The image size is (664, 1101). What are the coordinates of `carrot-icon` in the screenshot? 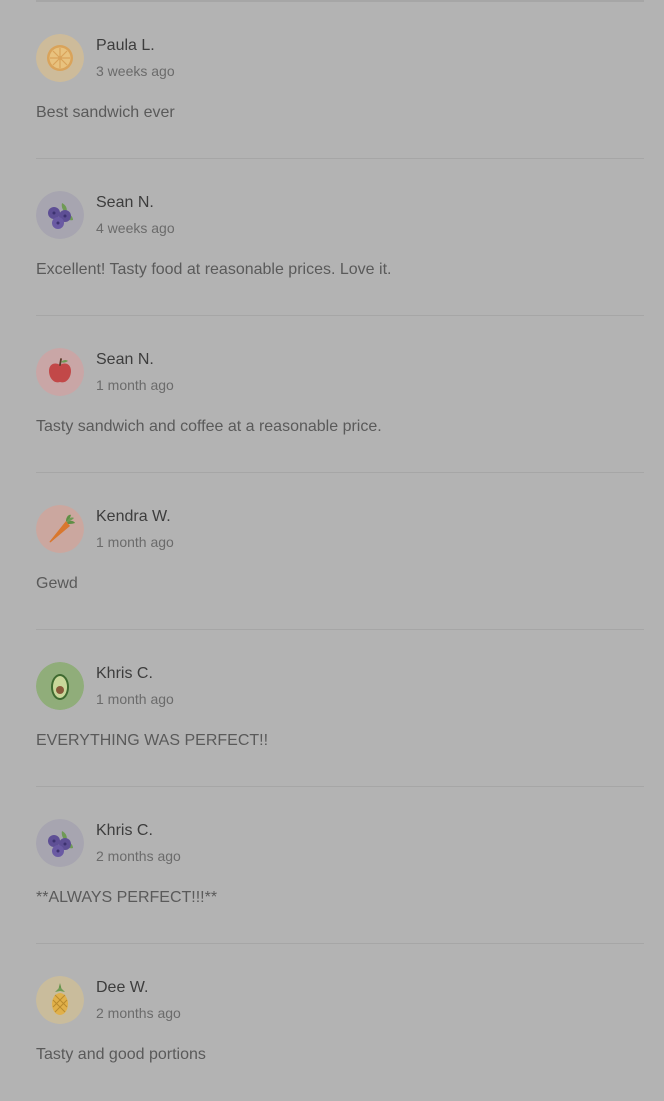 It's located at (60, 529).